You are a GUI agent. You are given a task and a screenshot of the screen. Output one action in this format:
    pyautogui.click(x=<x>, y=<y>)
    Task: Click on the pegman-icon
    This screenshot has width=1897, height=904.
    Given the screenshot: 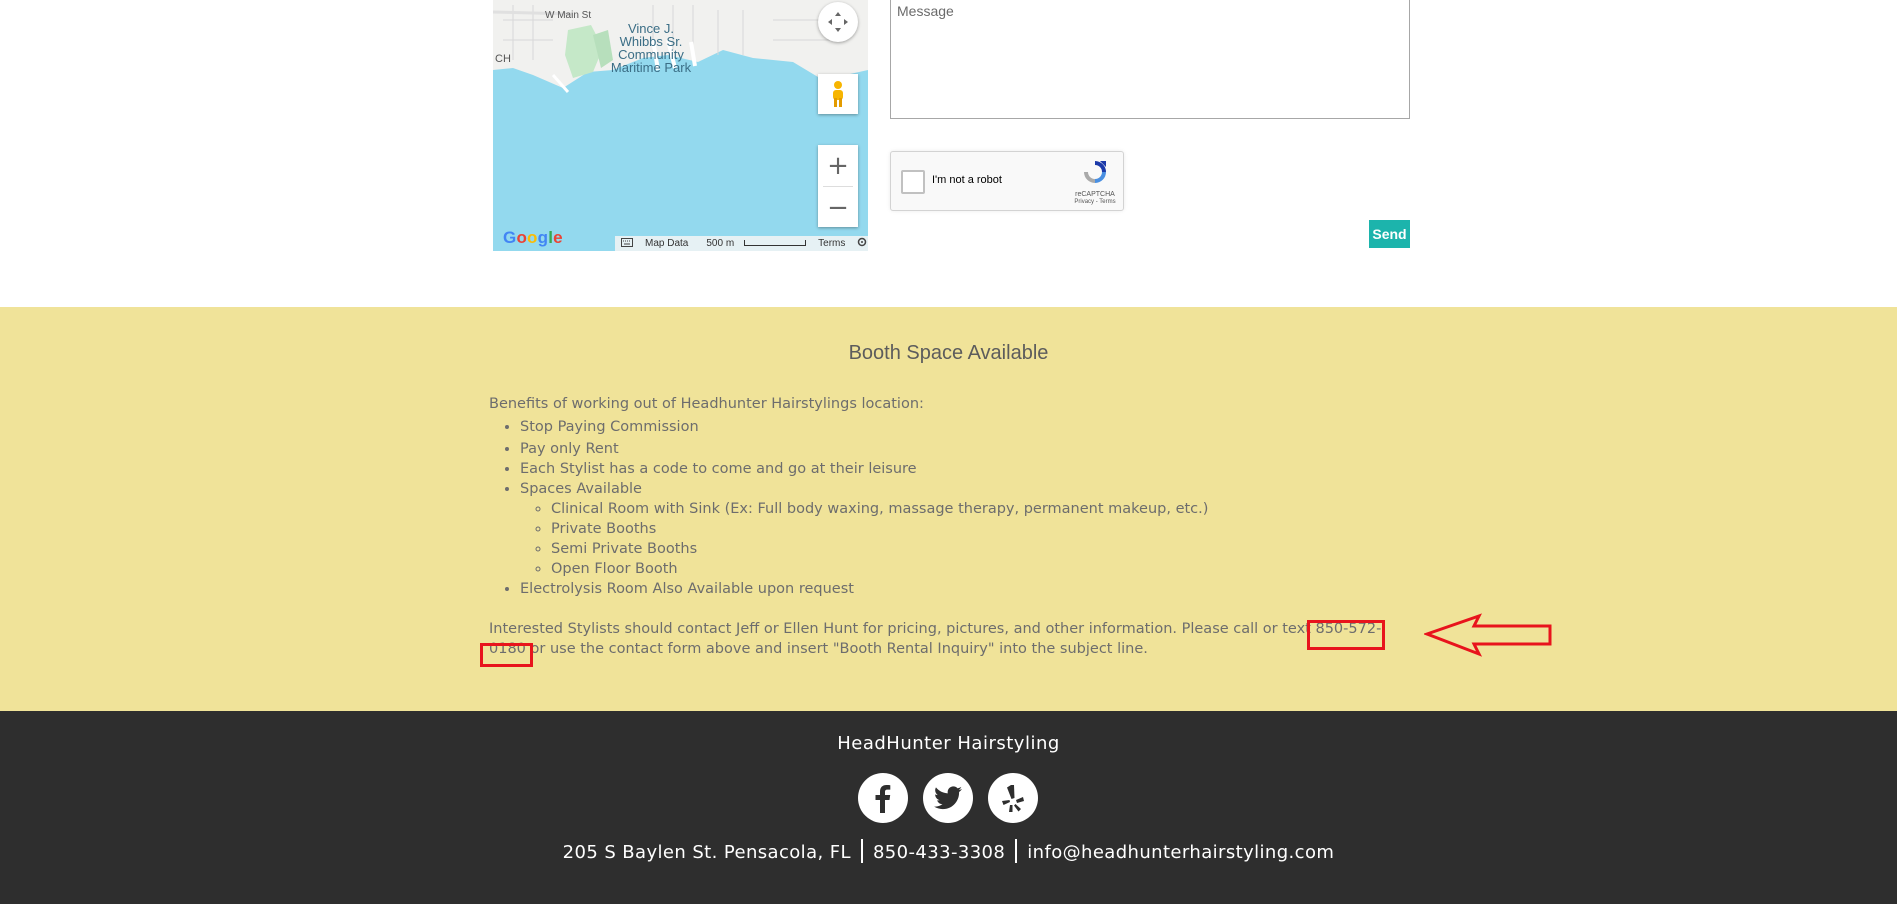 What is the action you would take?
    pyautogui.click(x=838, y=94)
    